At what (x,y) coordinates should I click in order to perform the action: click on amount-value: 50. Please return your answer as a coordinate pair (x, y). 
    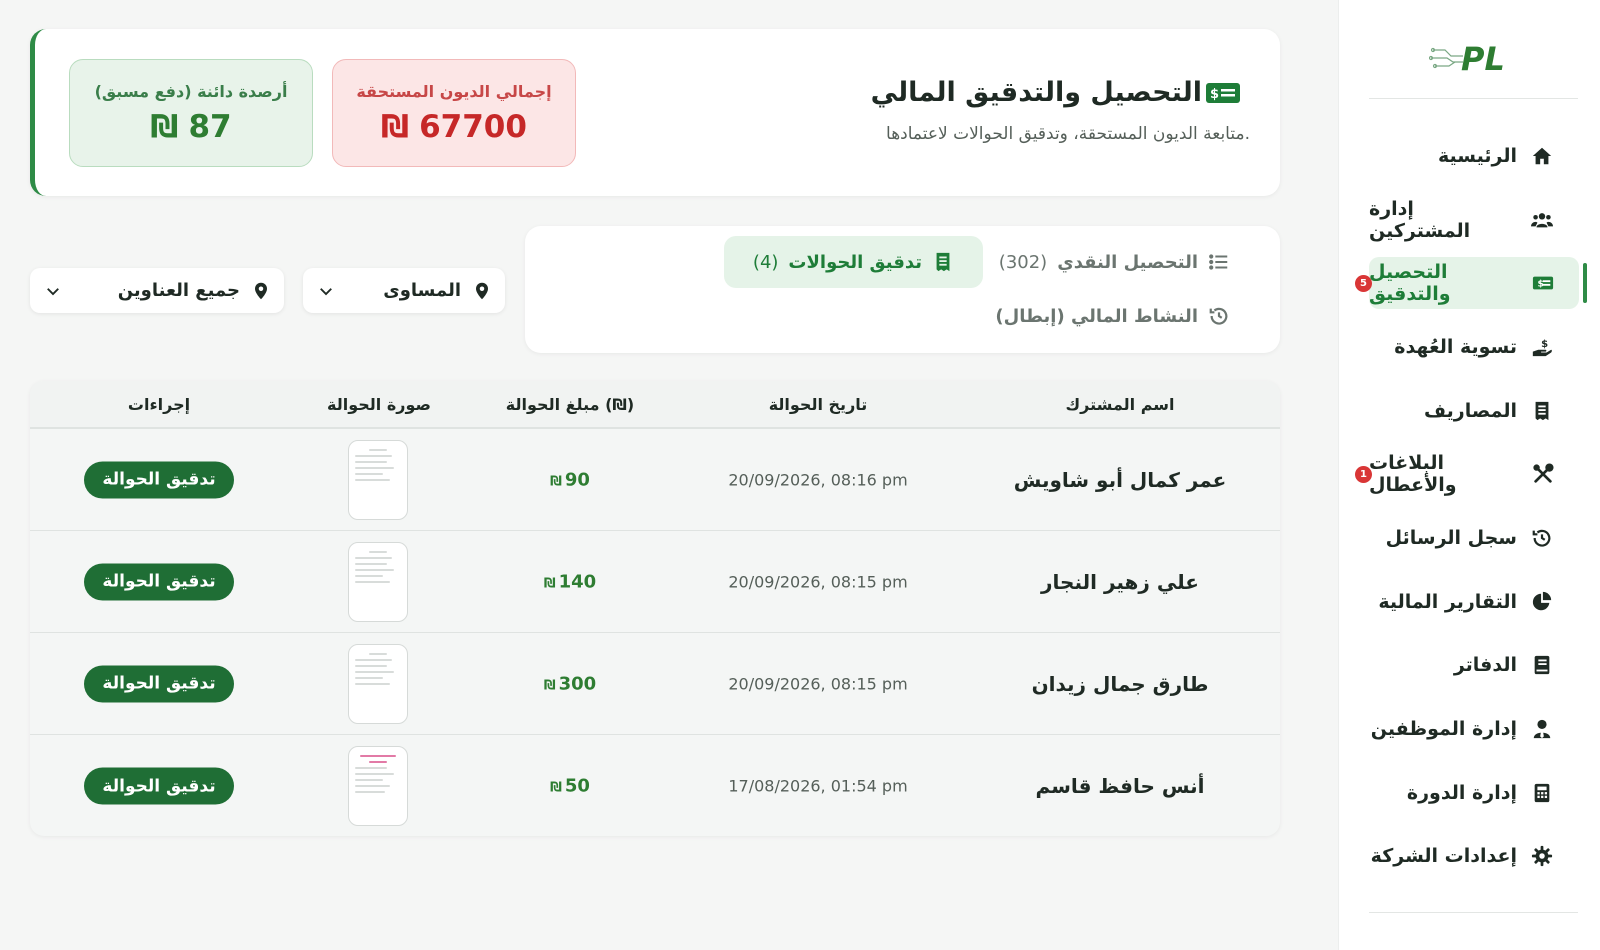
    Looking at the image, I should click on (577, 786).